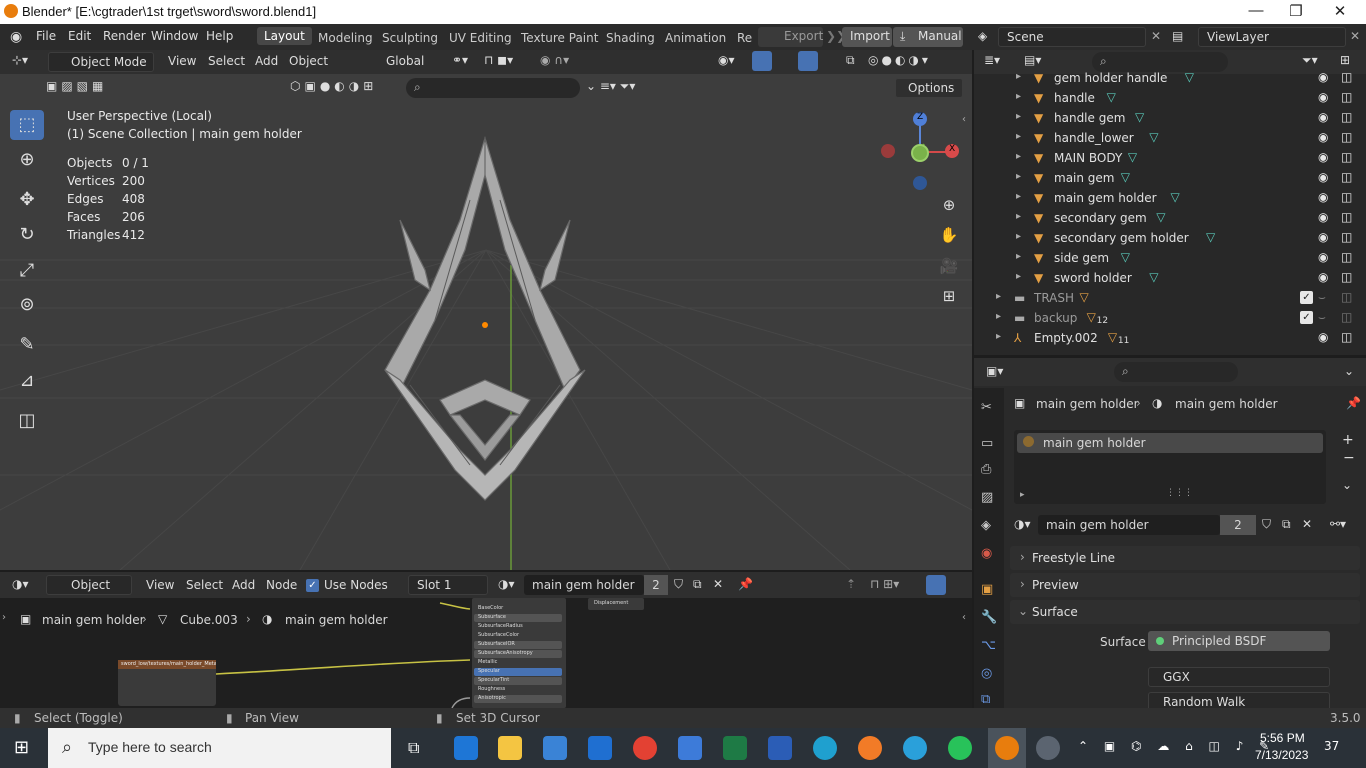  What do you see at coordinates (308, 61) in the screenshot?
I see `viewport-menu-object: Object` at bounding box center [308, 61].